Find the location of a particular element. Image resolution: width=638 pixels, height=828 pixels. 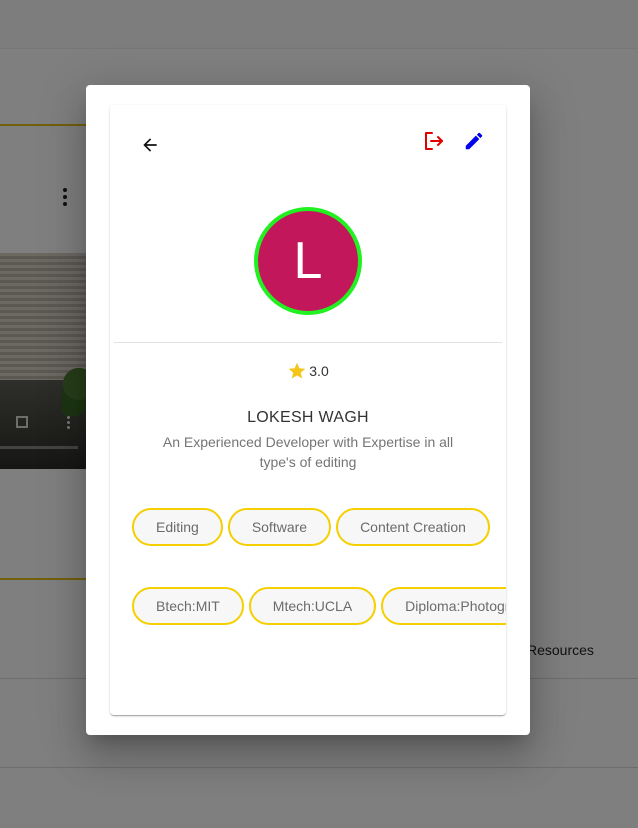

education-chips: Btech:MIT Mtech:UCLA Diploma:Photography is located at coordinates (319, 606).